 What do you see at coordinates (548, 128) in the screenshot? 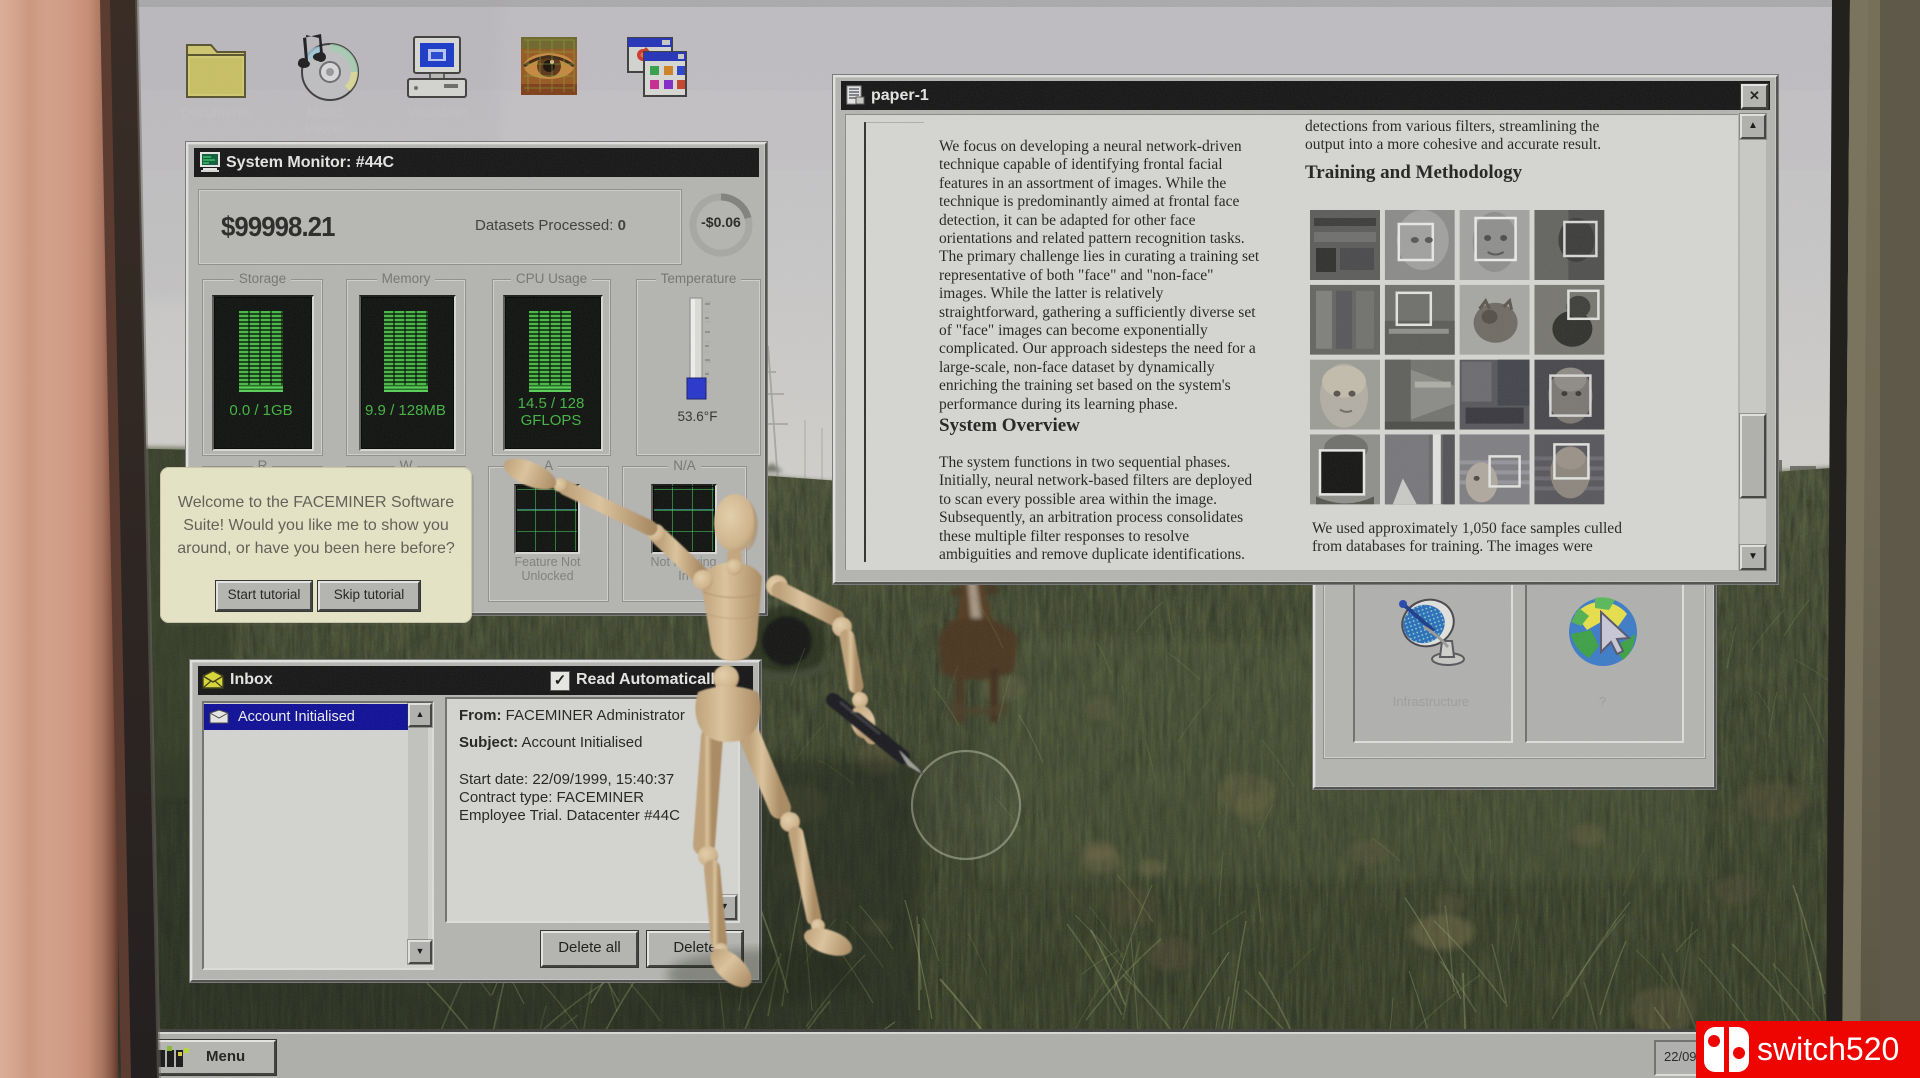
I see `svg-text: Software` at bounding box center [548, 128].